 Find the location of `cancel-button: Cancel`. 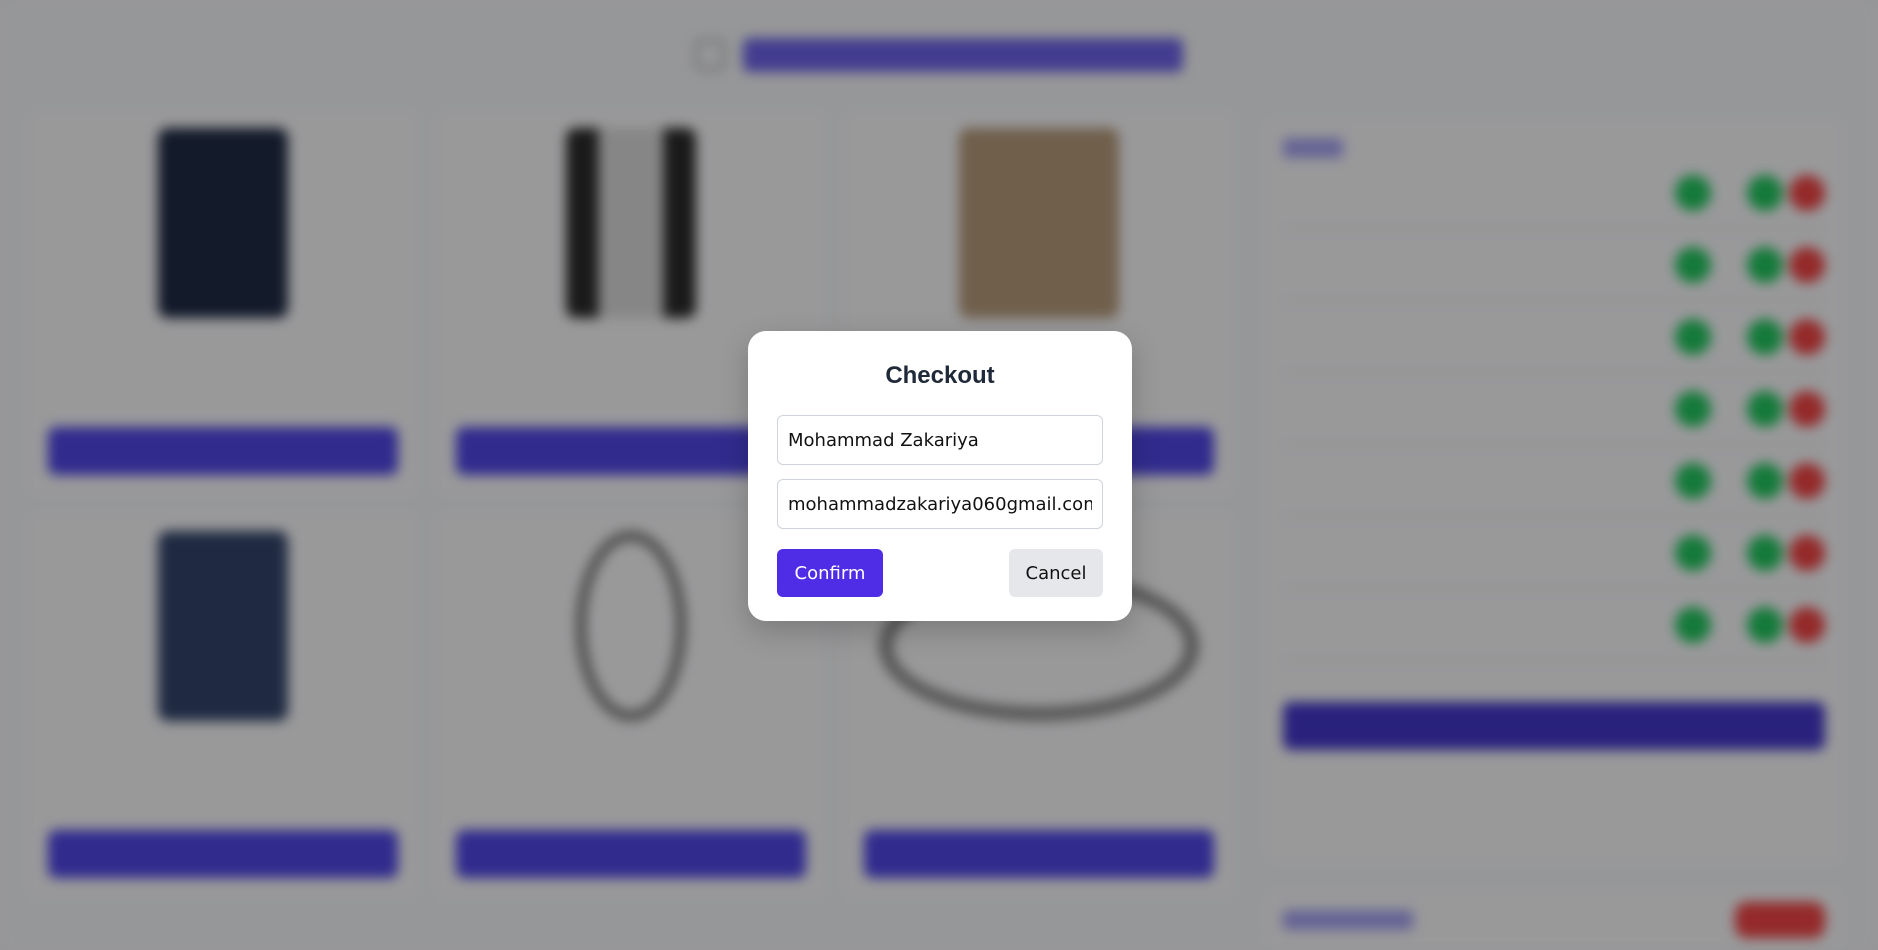

cancel-button: Cancel is located at coordinates (1056, 573).